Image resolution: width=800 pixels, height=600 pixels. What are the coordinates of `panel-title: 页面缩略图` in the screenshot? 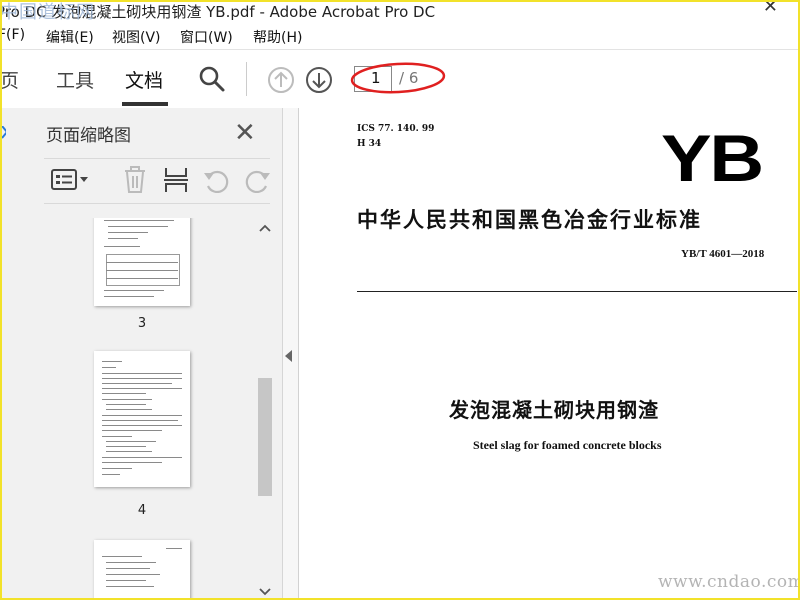 It's located at (88, 136).